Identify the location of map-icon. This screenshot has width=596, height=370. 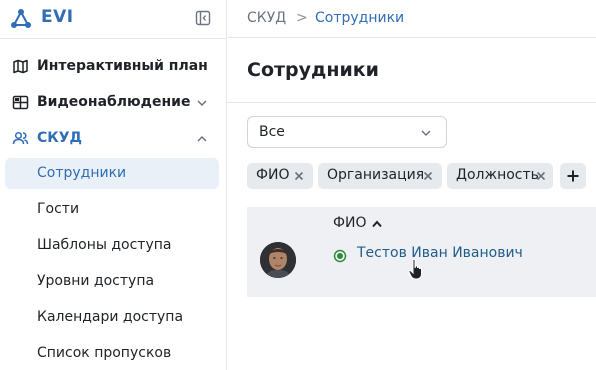
(20, 66).